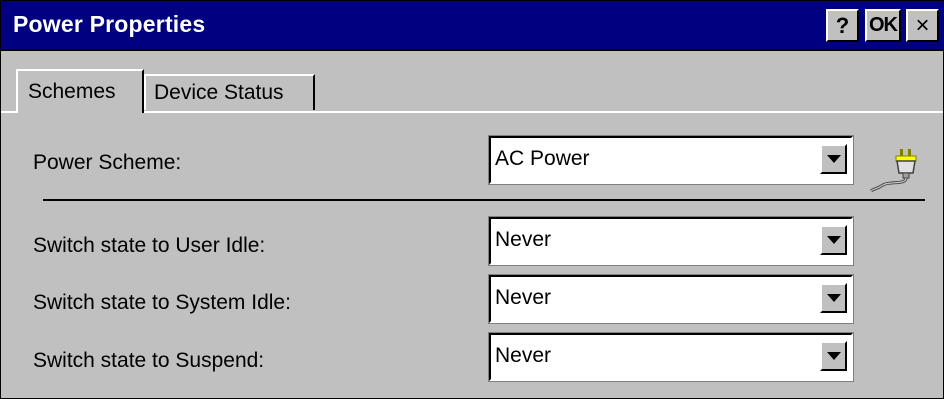 This screenshot has width=944, height=399. I want to click on help-button: ?, so click(842, 25).